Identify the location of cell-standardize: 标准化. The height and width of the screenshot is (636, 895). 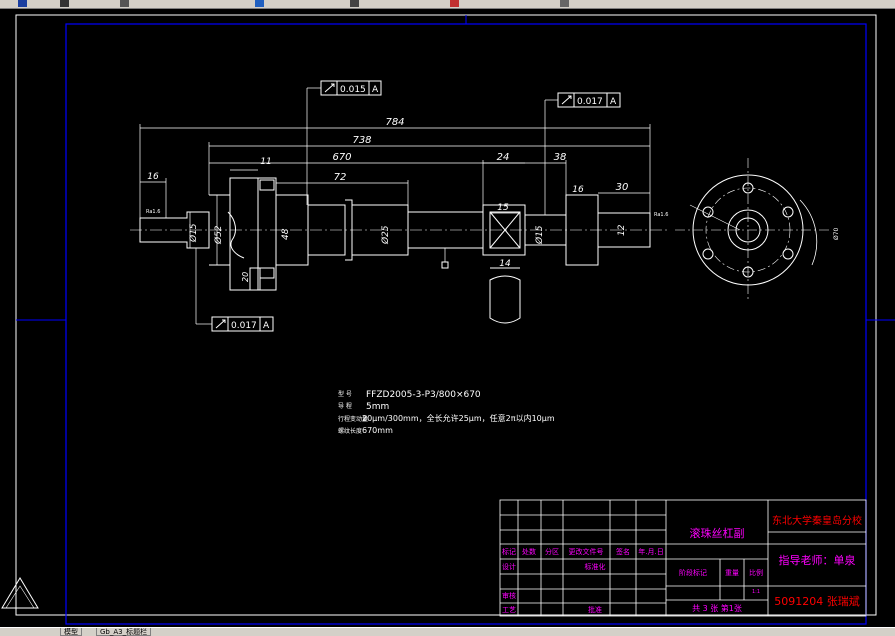
(595, 566).